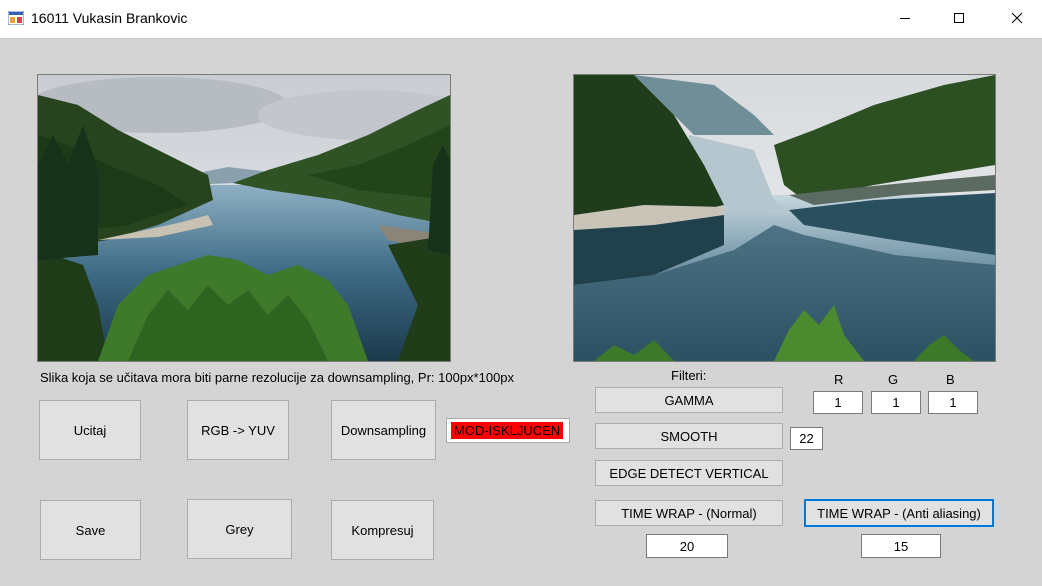 This screenshot has height=586, width=1042. I want to click on smooth-button: SMOOTH, so click(689, 436).